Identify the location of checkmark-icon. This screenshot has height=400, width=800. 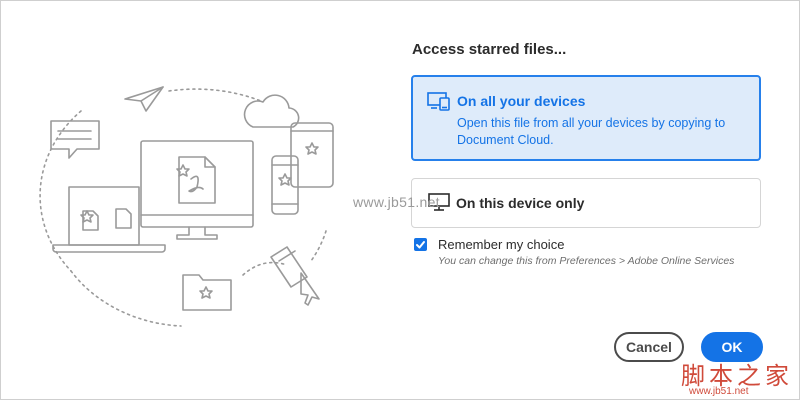
(420, 245).